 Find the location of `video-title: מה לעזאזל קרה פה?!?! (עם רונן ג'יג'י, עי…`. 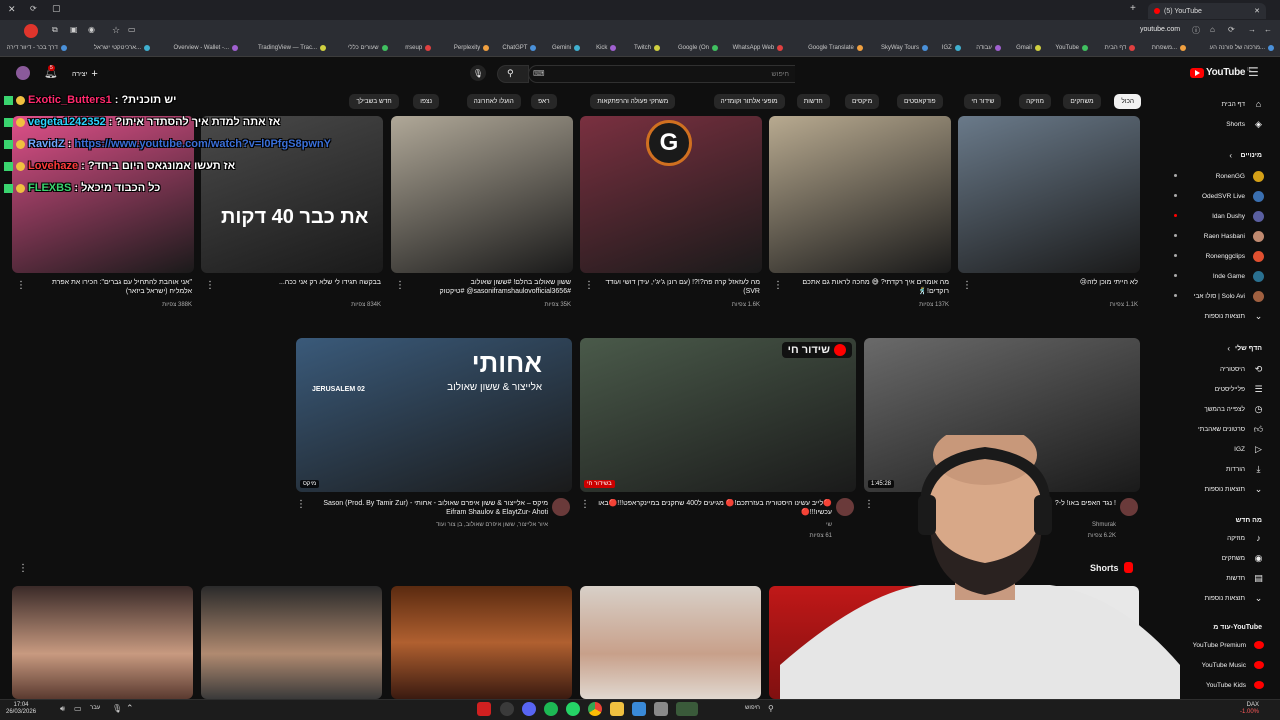

video-title: מה לעזאזל קרה פה?!?! (עם רונן ג'יג'י, עי… is located at coordinates (679, 288).